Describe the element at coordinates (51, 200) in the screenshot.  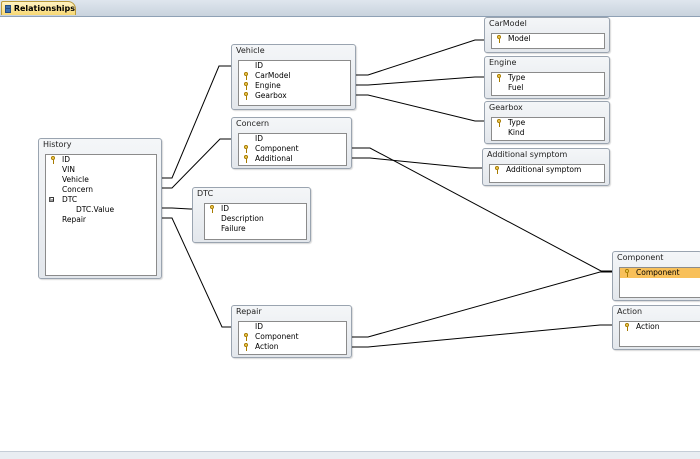
I see `collapse-icon: ⊟` at that location.